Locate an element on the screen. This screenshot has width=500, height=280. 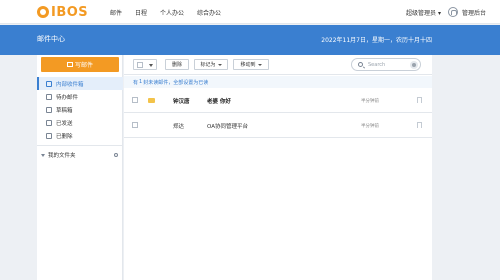
user-menu: 超级管理员 ▾ is located at coordinates (423, 12).